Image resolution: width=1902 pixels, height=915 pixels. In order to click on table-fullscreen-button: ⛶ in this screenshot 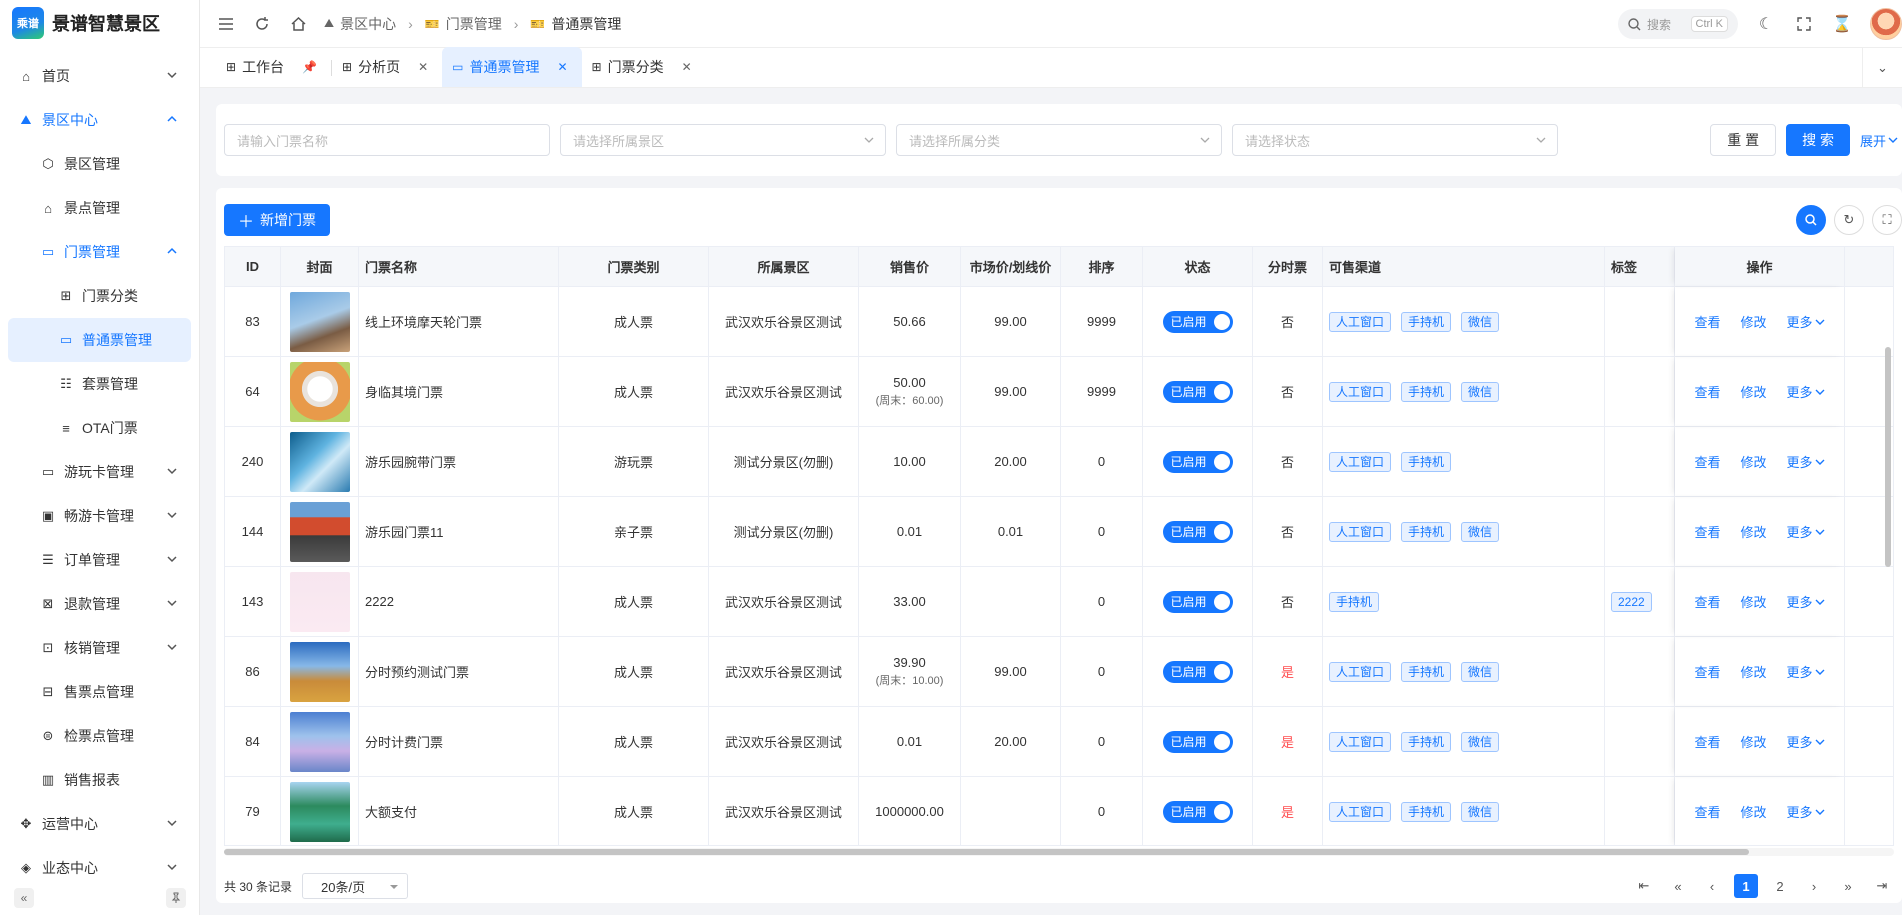, I will do `click(1887, 220)`.